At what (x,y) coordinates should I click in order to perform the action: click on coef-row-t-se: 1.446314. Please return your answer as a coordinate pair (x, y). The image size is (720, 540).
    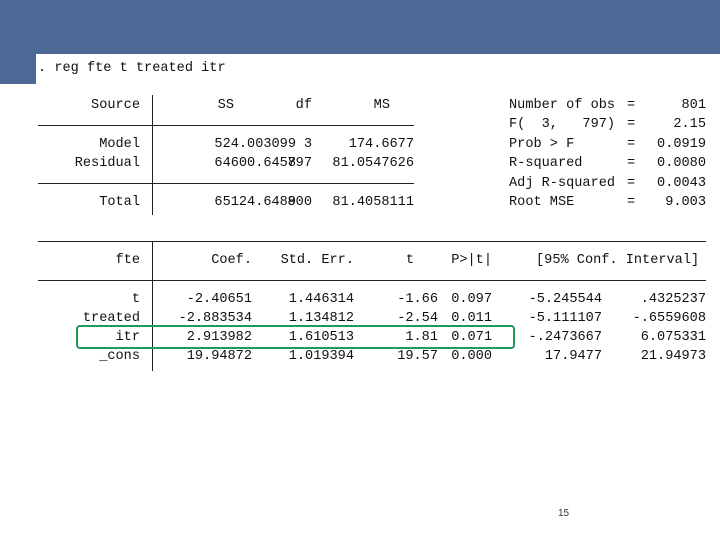
    Looking at the image, I should click on (321, 299).